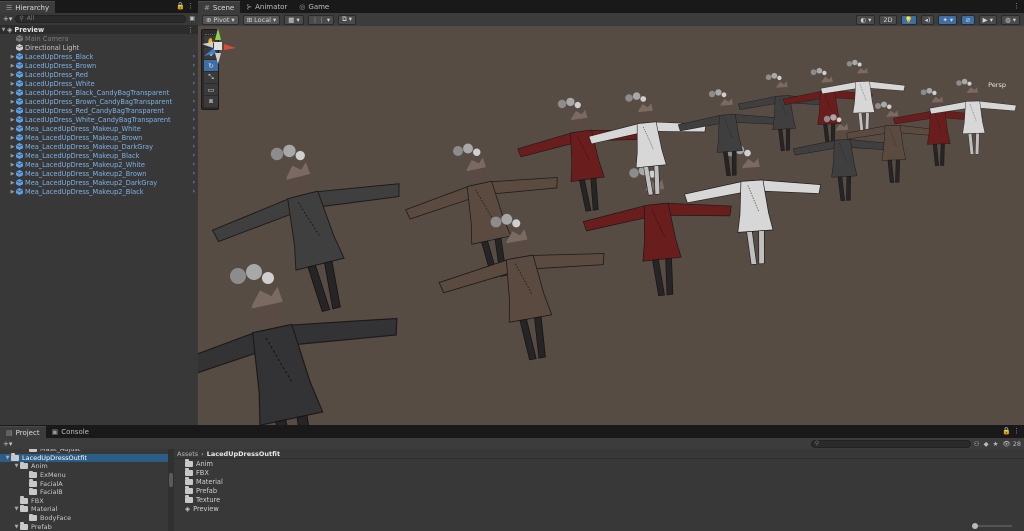 The height and width of the screenshot is (531, 1024). What do you see at coordinates (968, 19) in the screenshot?
I see `hidden-objects-toggle: ⊘` at bounding box center [968, 19].